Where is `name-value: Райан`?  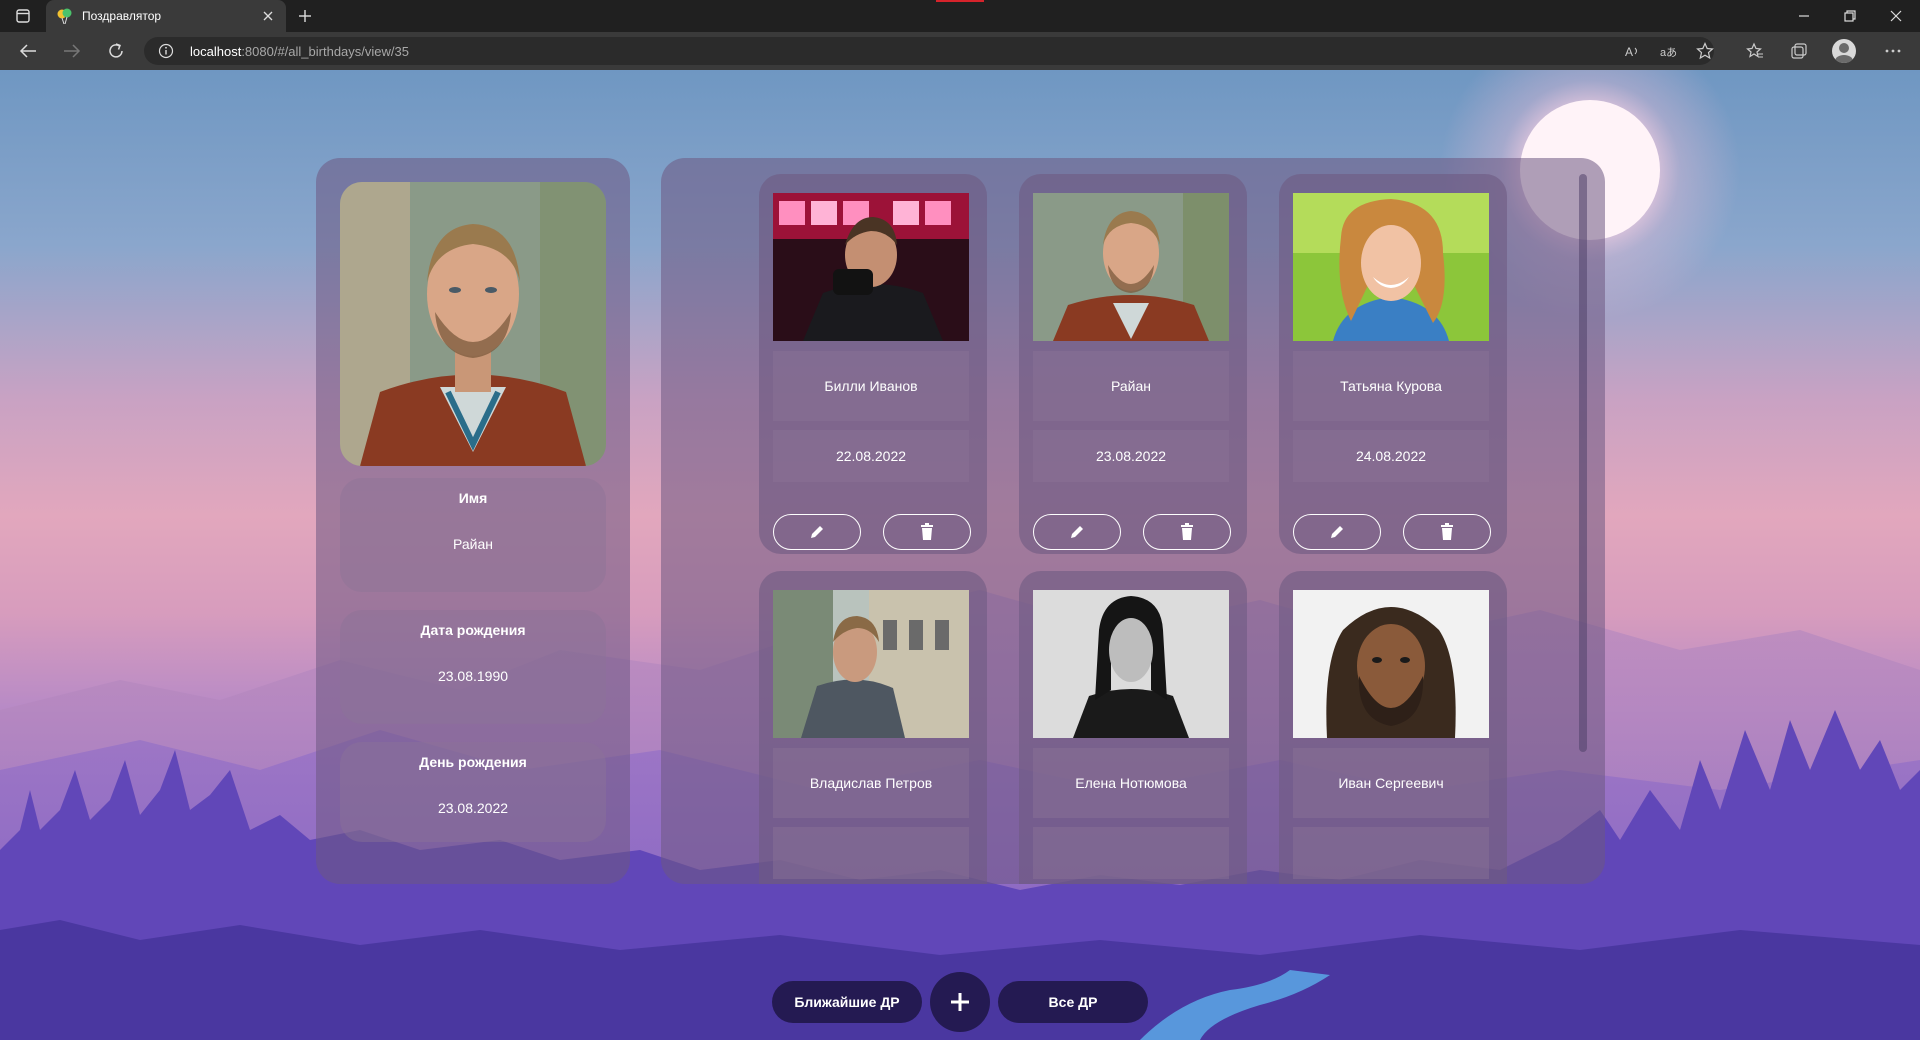
name-value: Райан is located at coordinates (473, 544).